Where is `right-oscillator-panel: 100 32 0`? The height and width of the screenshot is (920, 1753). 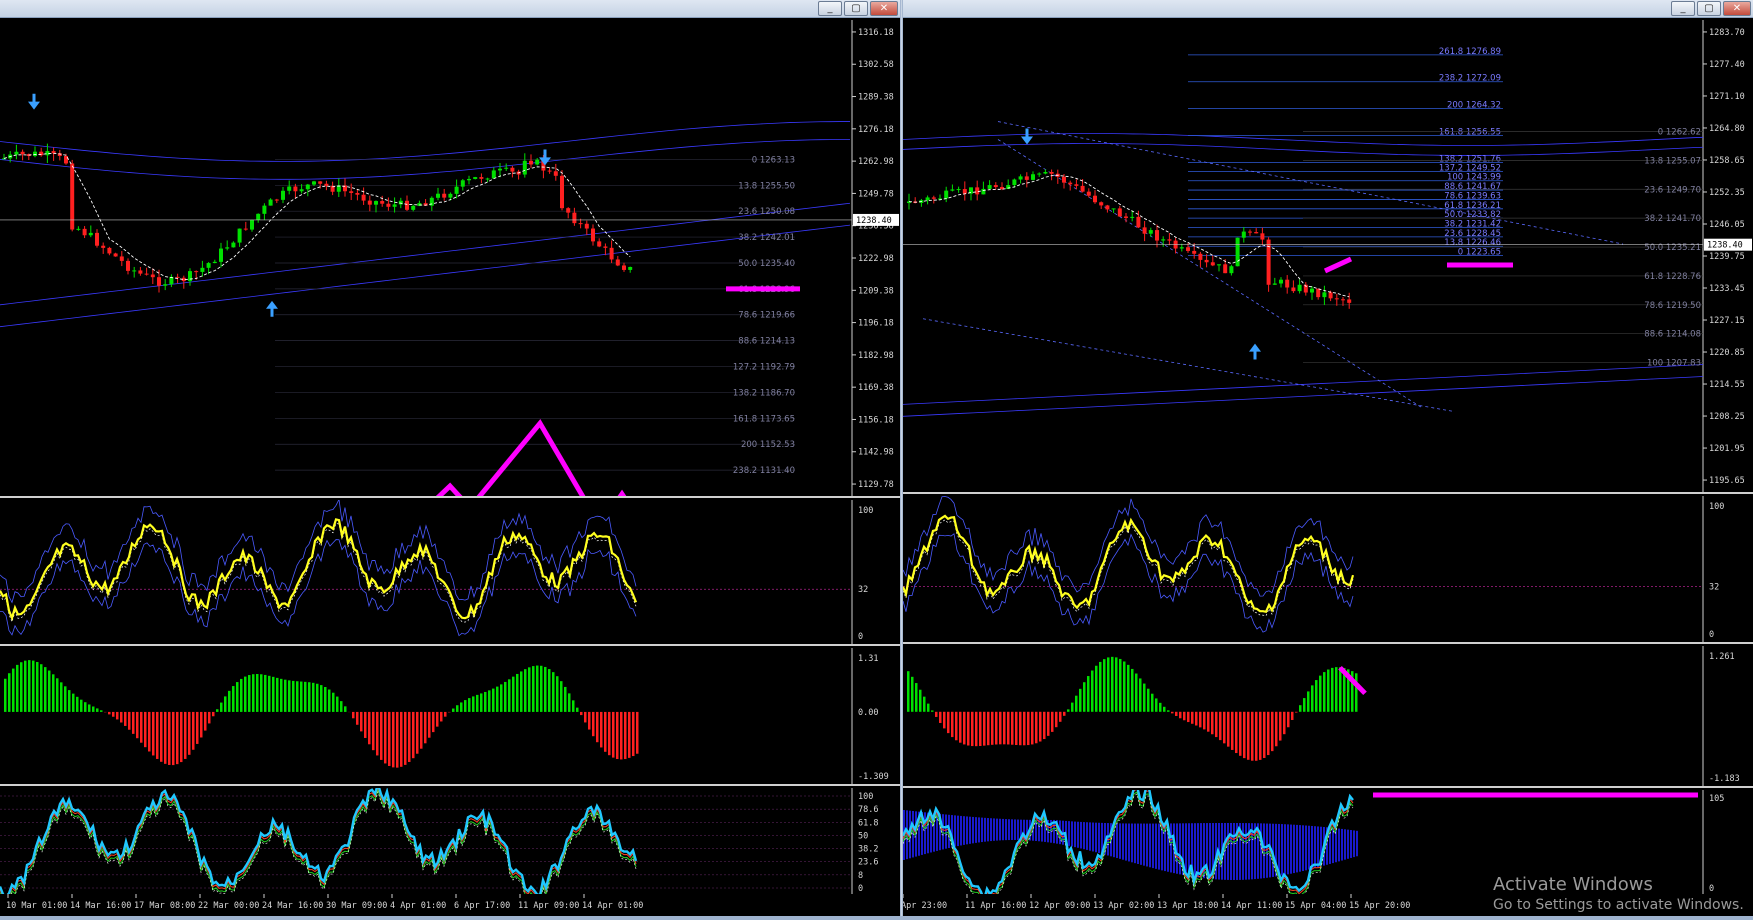
right-oscillator-panel: 100 32 0 is located at coordinates (1328, 570).